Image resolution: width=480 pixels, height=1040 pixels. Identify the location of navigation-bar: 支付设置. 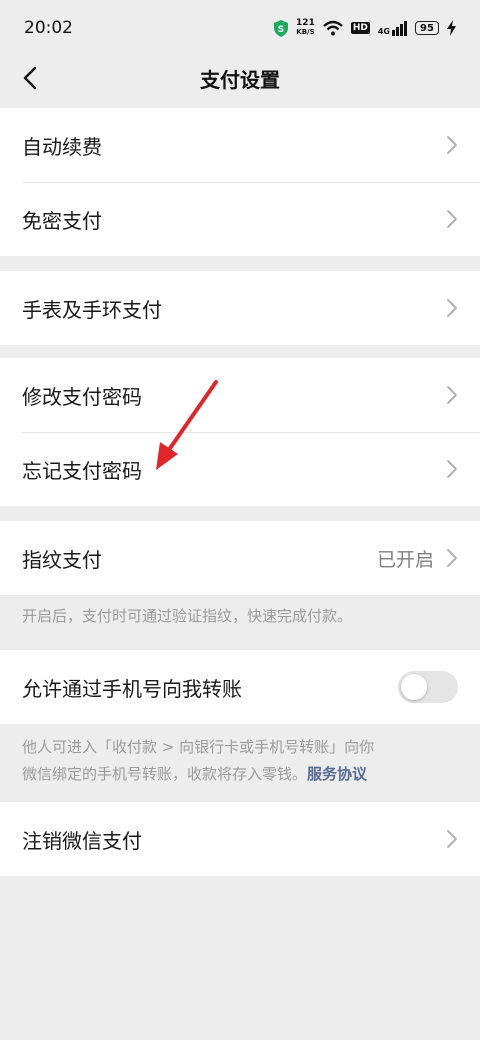
(240, 78).